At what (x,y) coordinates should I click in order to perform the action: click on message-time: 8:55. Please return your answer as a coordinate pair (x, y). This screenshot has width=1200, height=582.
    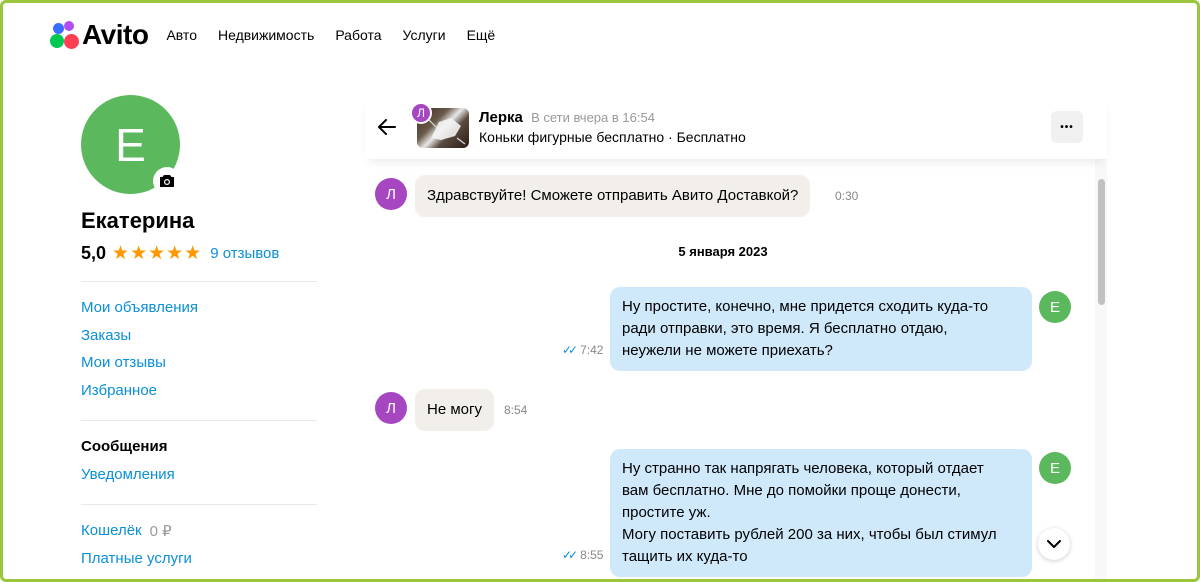
    Looking at the image, I should click on (592, 555).